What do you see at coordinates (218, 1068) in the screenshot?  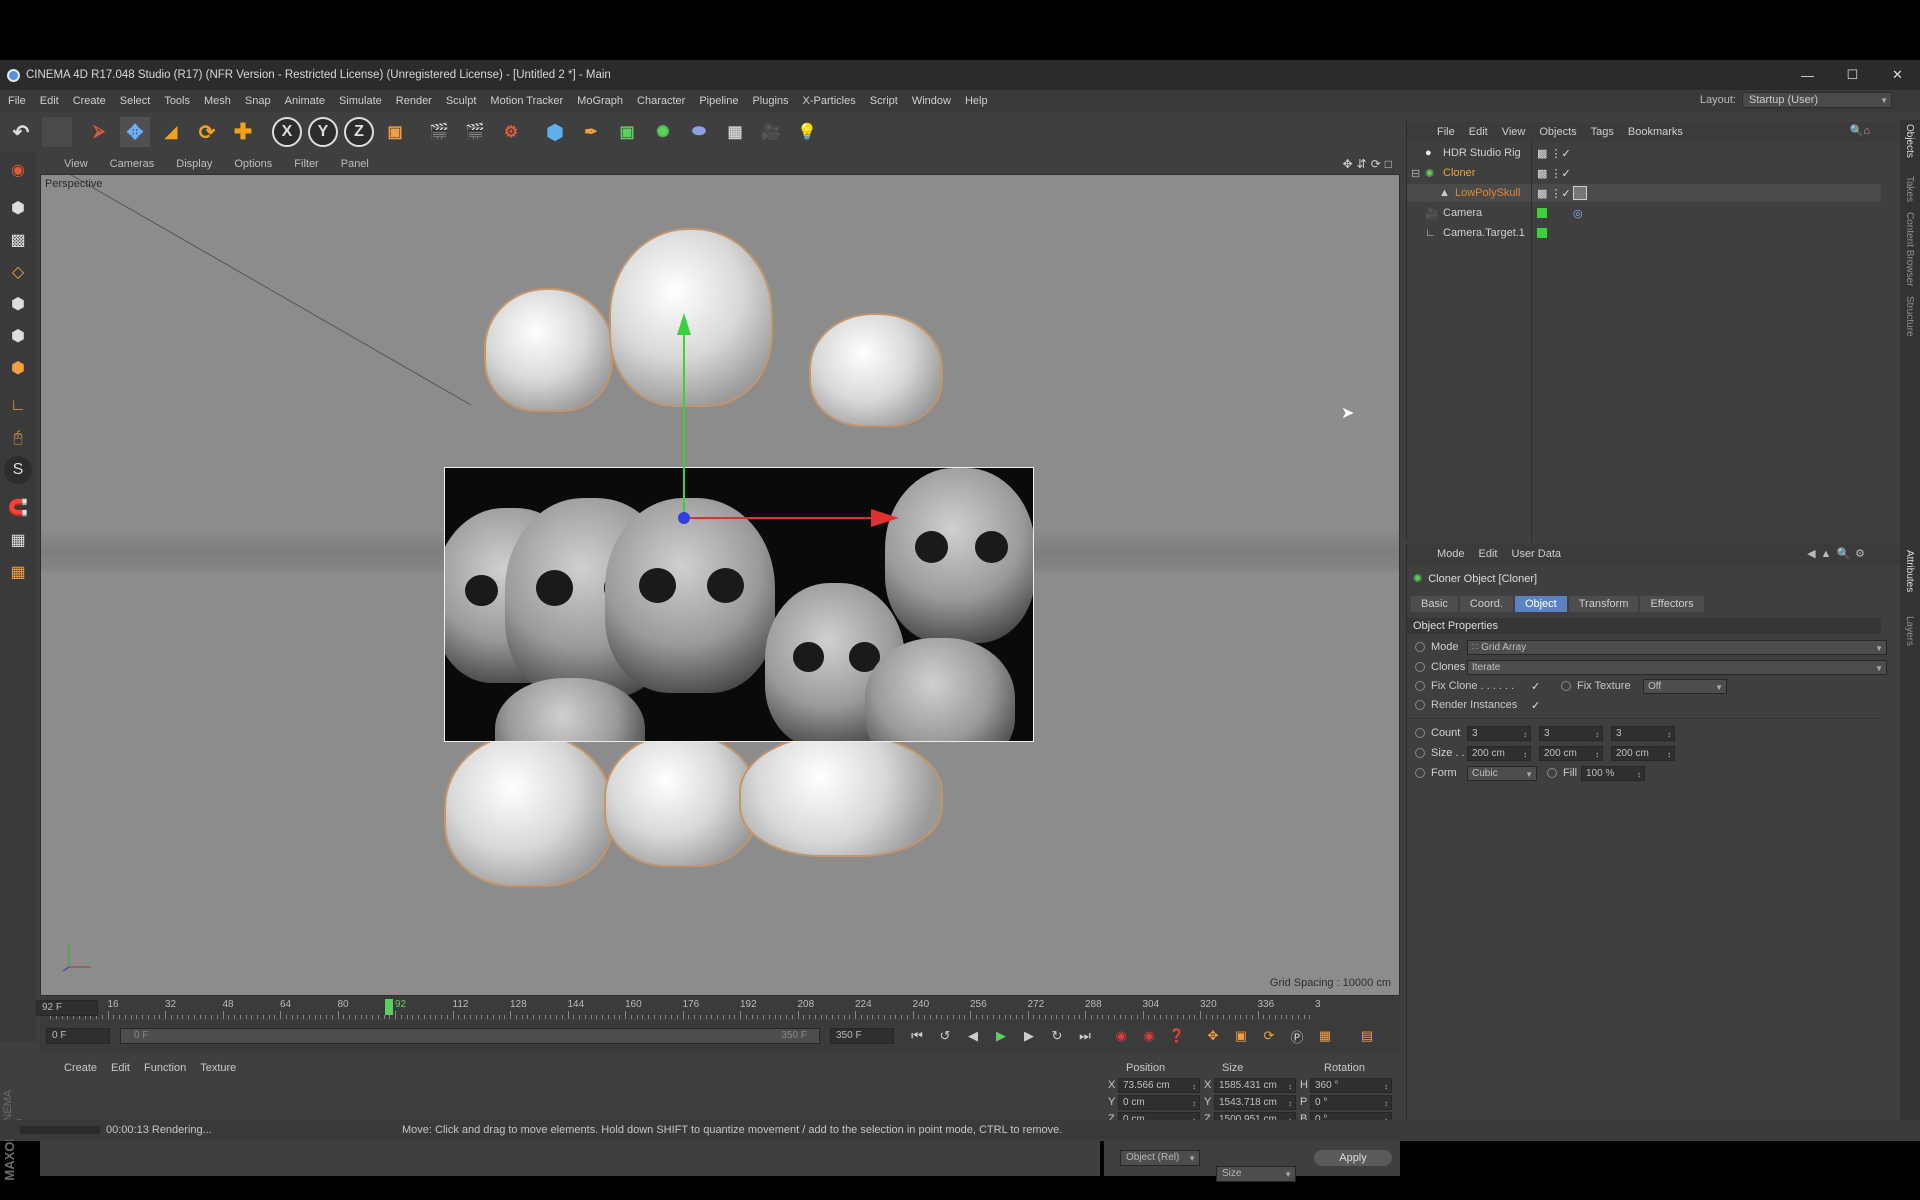 I see `material-menu-texture: Texture` at bounding box center [218, 1068].